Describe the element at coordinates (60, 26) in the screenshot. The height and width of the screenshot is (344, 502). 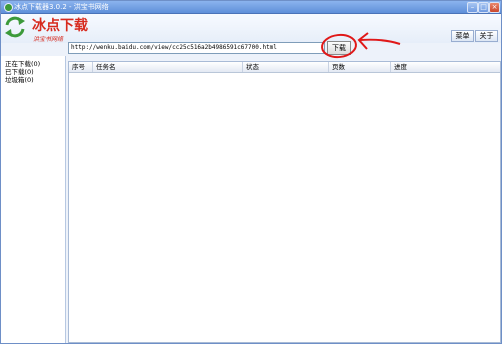
I see `logo-title: 冰点下载` at that location.